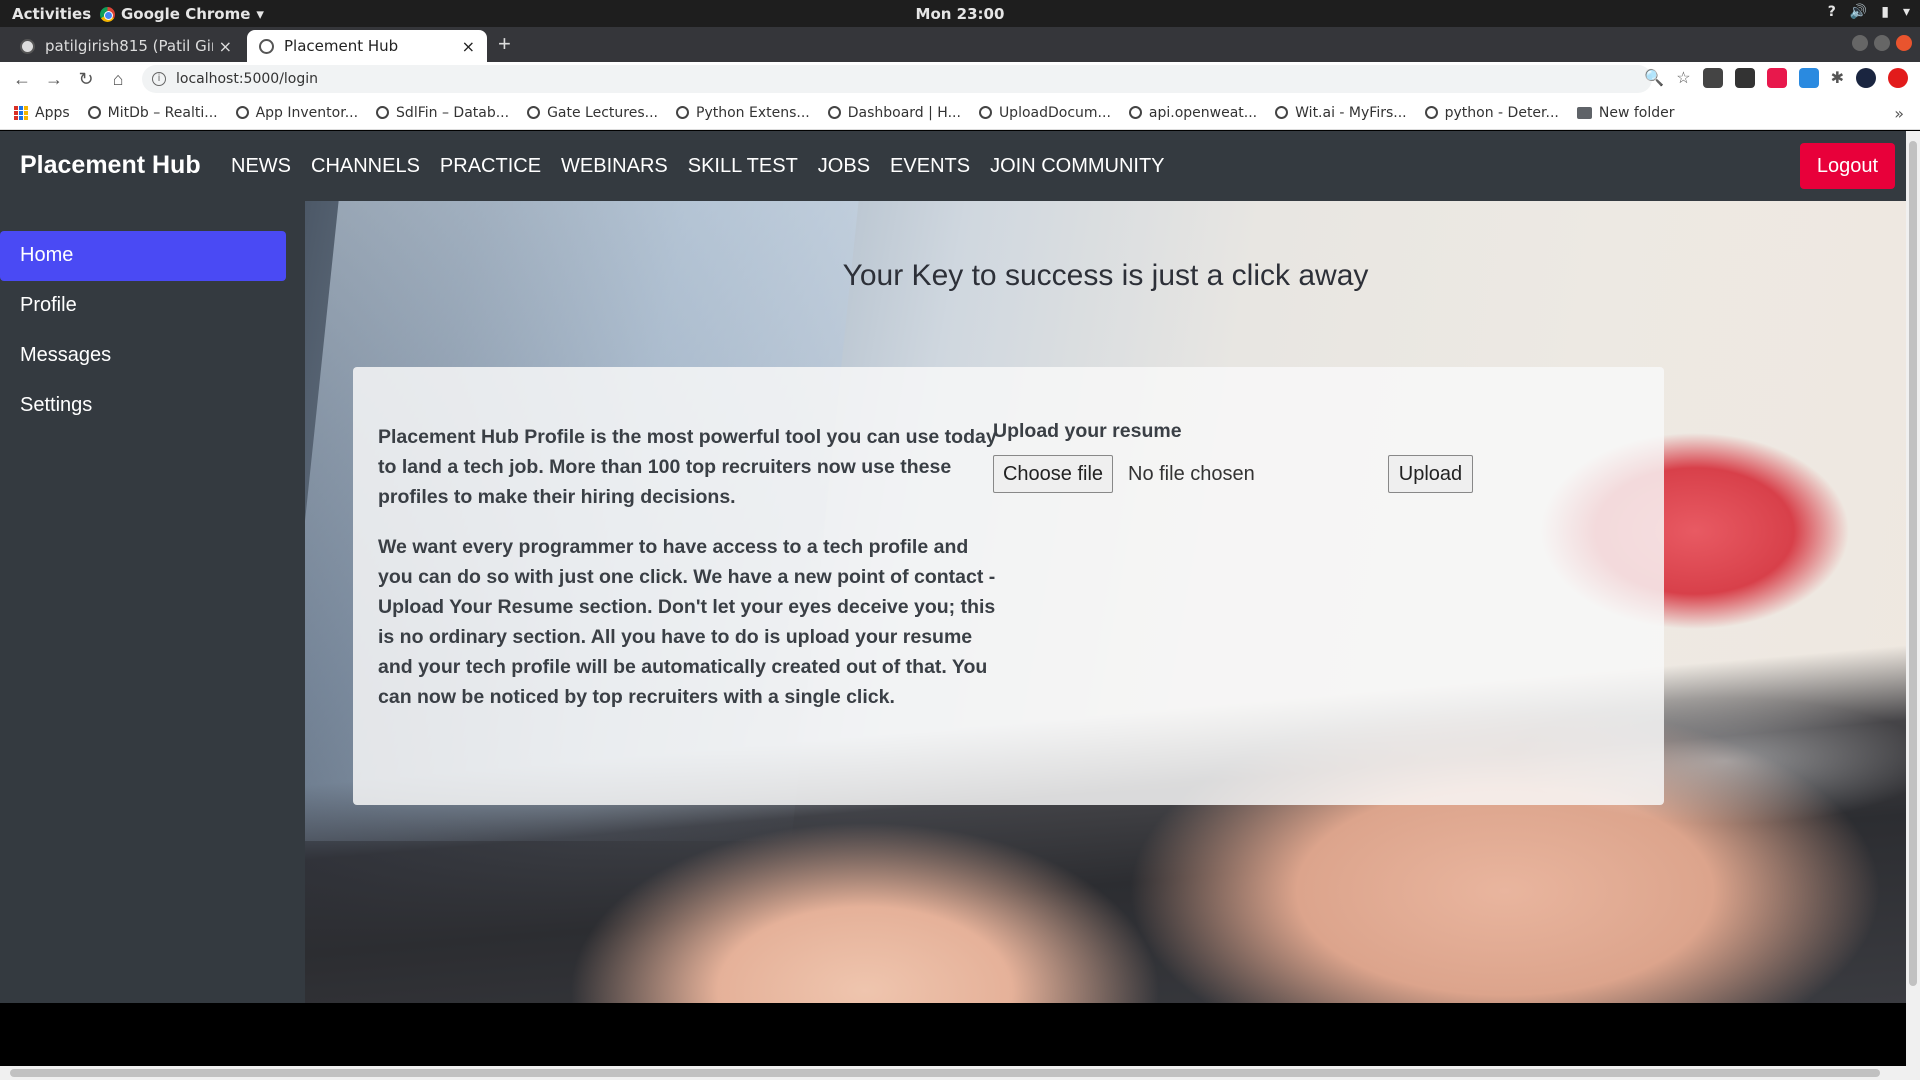  Describe the element at coordinates (1866, 78) in the screenshot. I see `avatar` at that location.